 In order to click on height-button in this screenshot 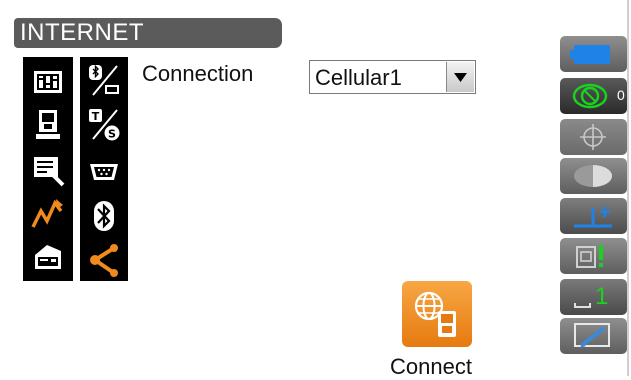, I will do `click(593, 216)`.